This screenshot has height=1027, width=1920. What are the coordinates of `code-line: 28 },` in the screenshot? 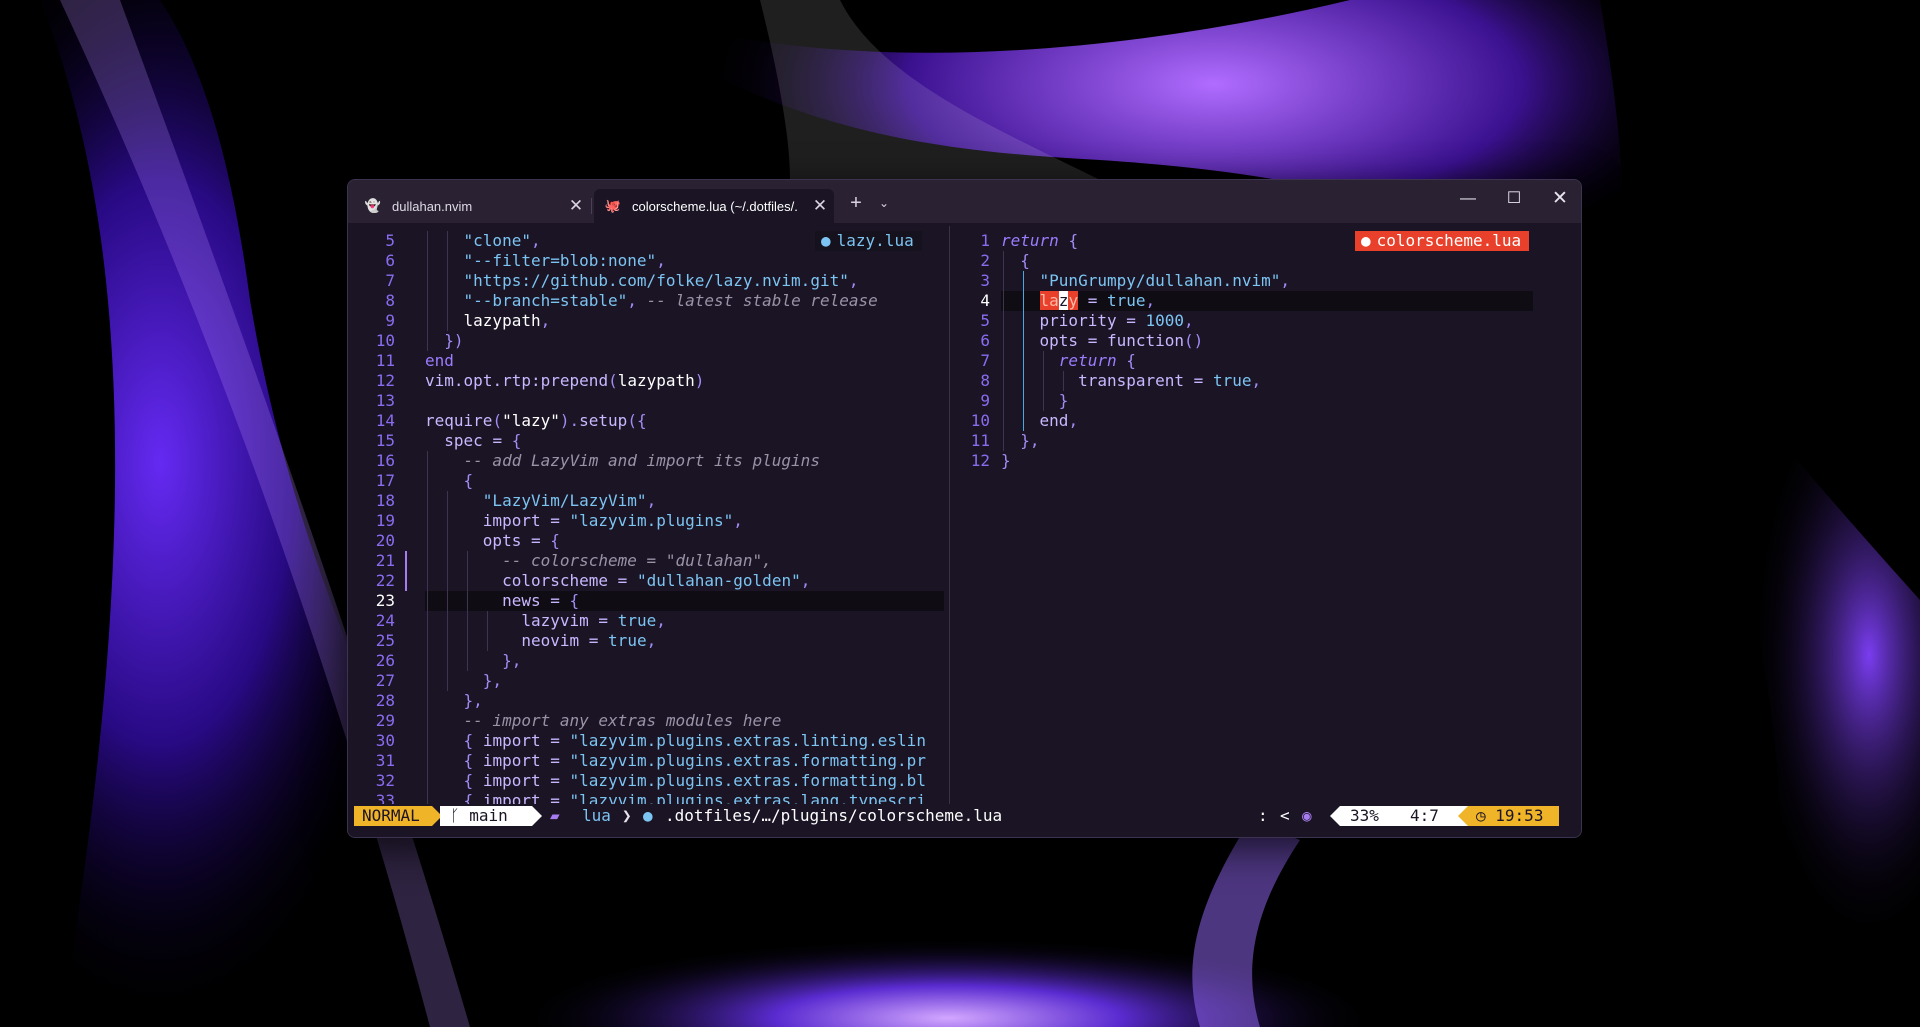 It's located at (646, 701).